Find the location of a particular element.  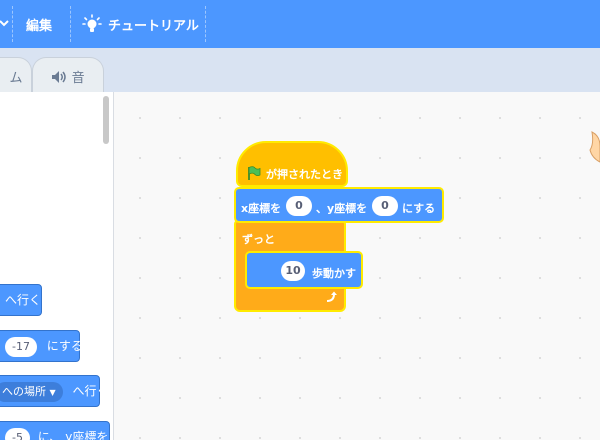

chevron-down-icon is located at coordinates (5, 23).